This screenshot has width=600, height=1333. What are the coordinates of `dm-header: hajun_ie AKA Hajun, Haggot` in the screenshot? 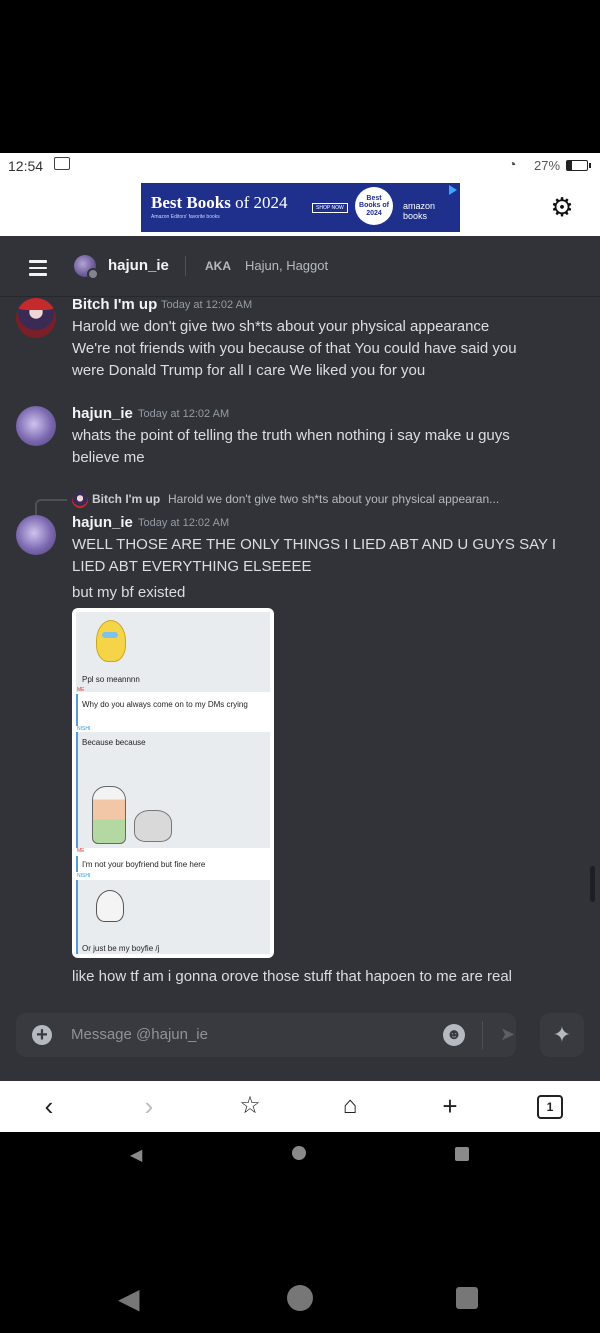 It's located at (300, 266).